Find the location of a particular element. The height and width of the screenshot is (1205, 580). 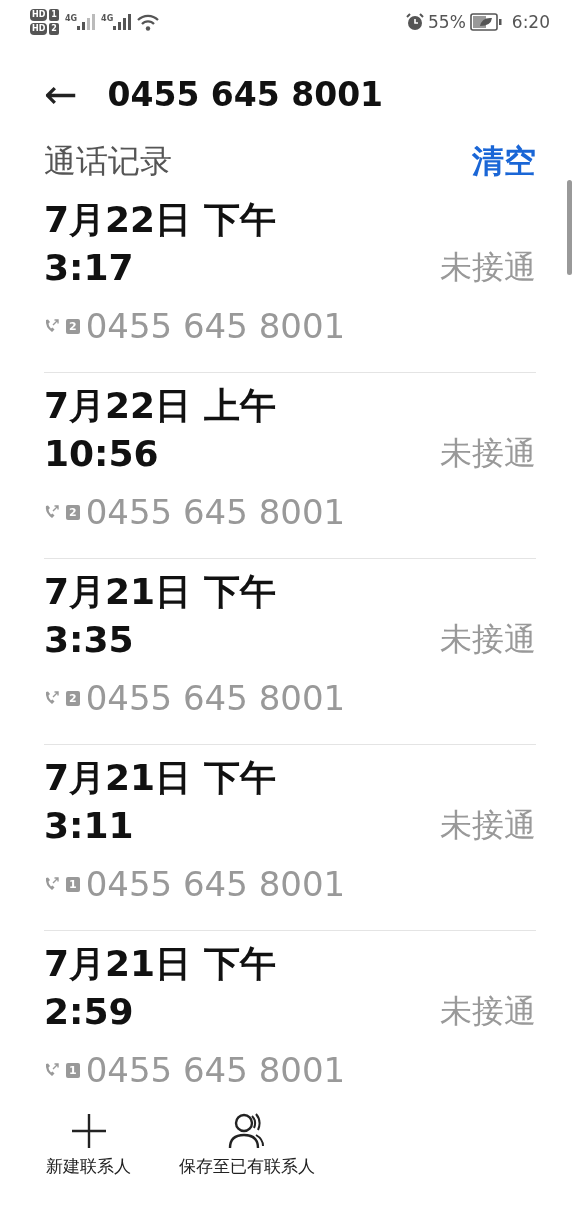

plus-icon is located at coordinates (88, 1131).